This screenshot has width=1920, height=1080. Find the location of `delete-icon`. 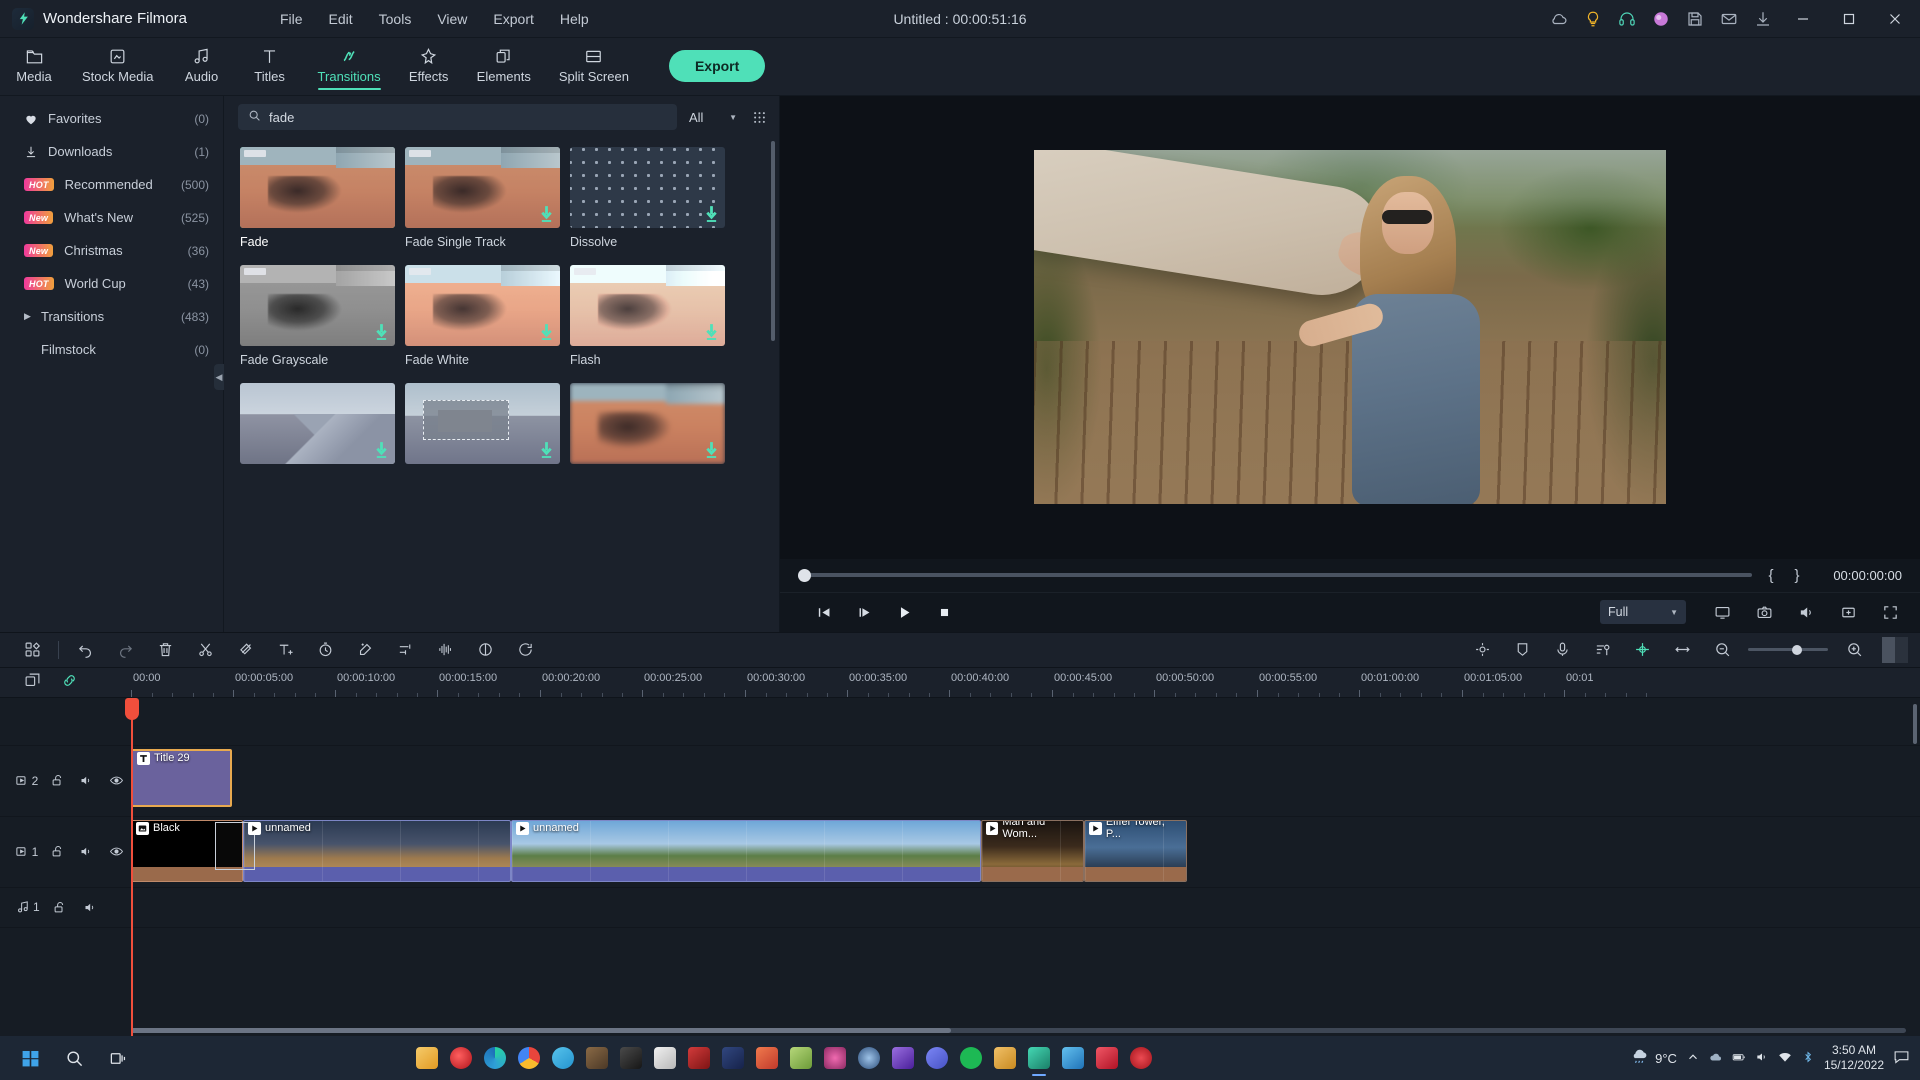

delete-icon is located at coordinates (165, 650).